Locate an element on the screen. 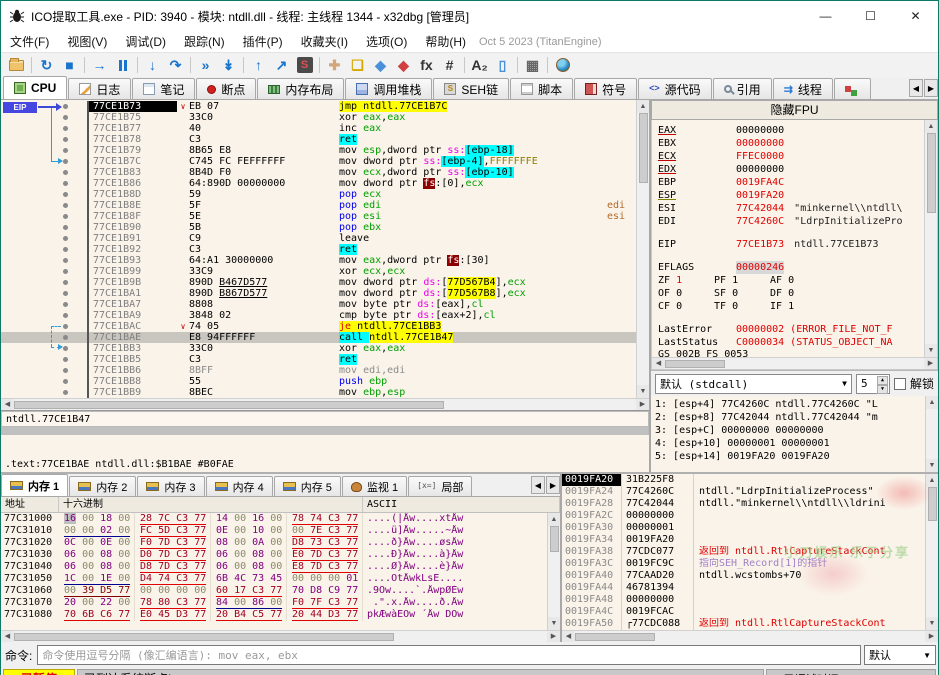 The image size is (939, 675). tabs-scroll-left-icon: ◀ is located at coordinates (916, 88).